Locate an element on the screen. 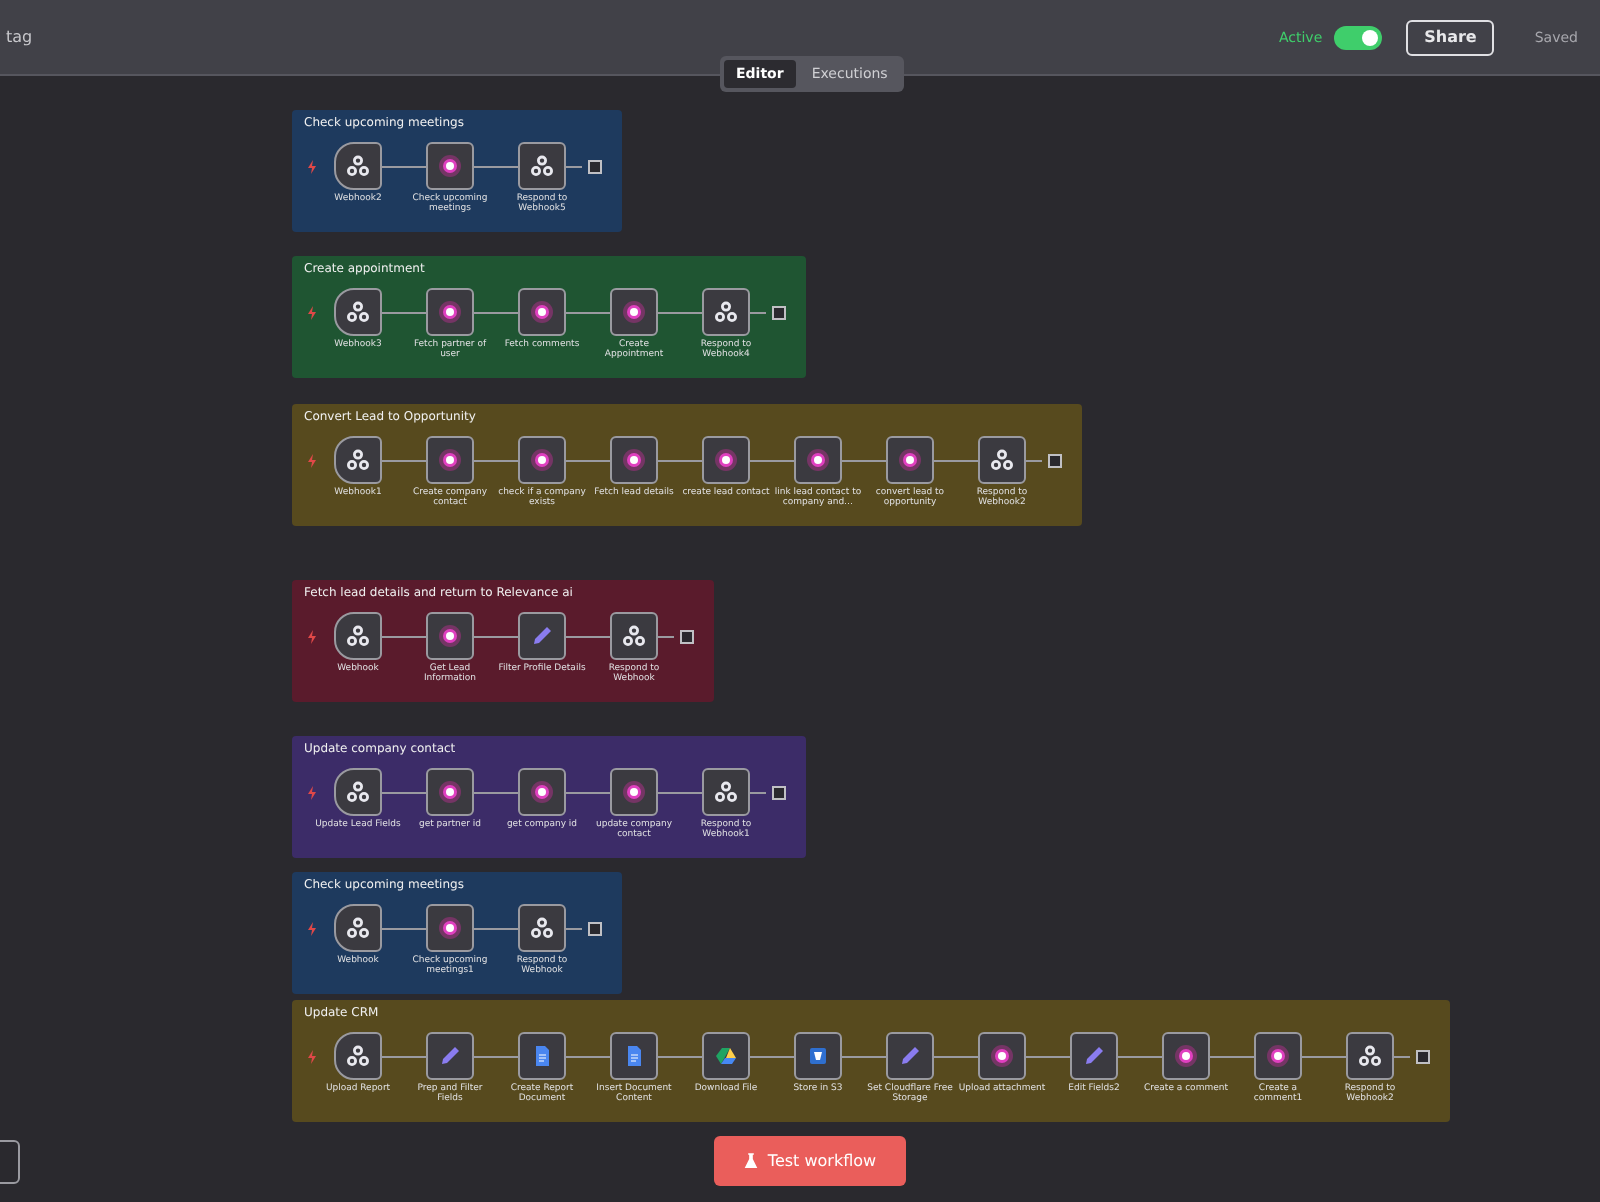 The width and height of the screenshot is (1600, 1202). tag-label: tag is located at coordinates (19, 37).